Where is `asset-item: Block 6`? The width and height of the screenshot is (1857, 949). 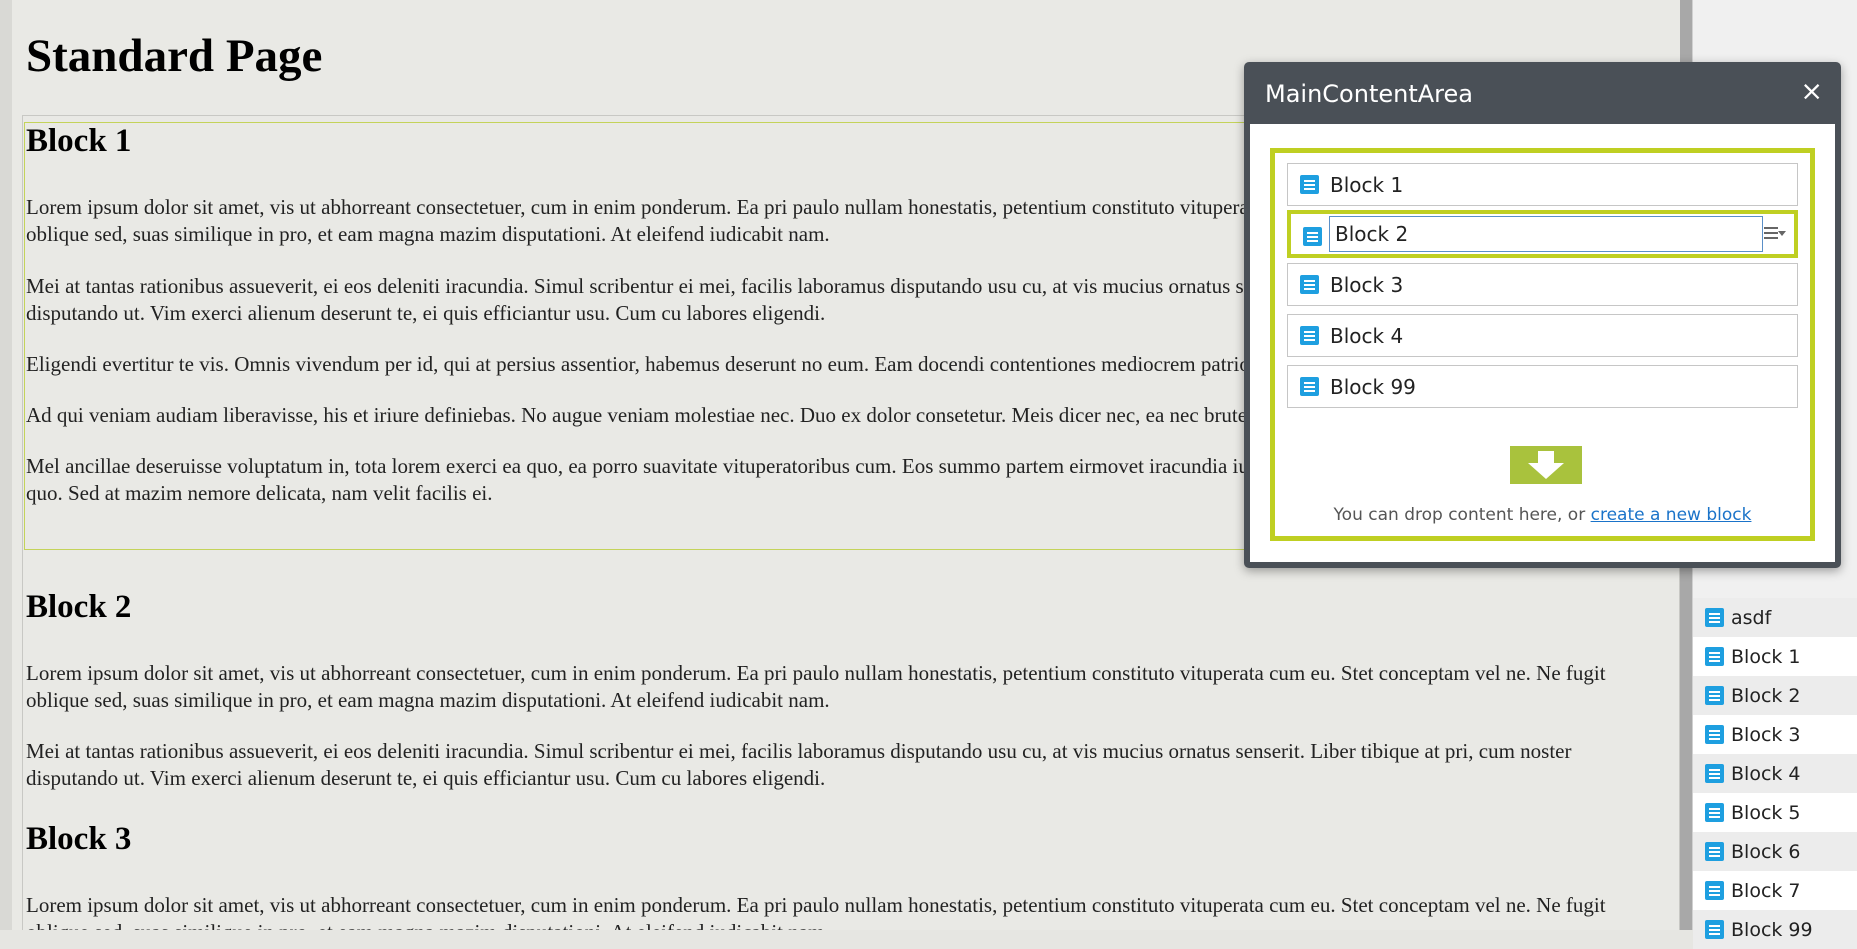 asset-item: Block 6 is located at coordinates (1775, 851).